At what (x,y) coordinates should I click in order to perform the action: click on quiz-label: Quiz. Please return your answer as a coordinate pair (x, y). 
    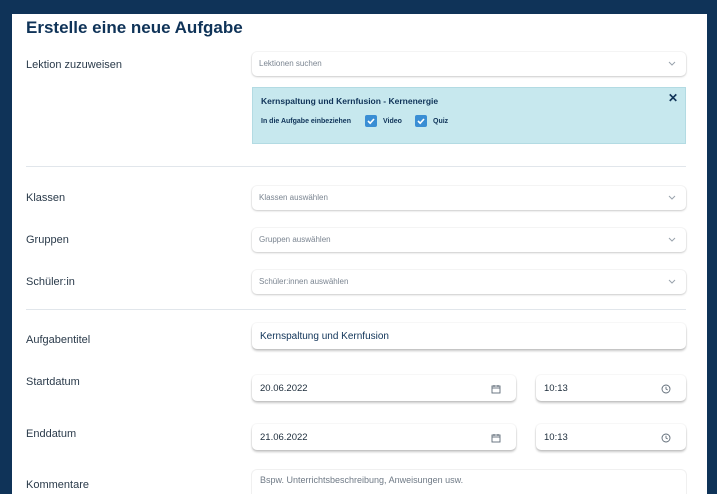
    Looking at the image, I should click on (441, 121).